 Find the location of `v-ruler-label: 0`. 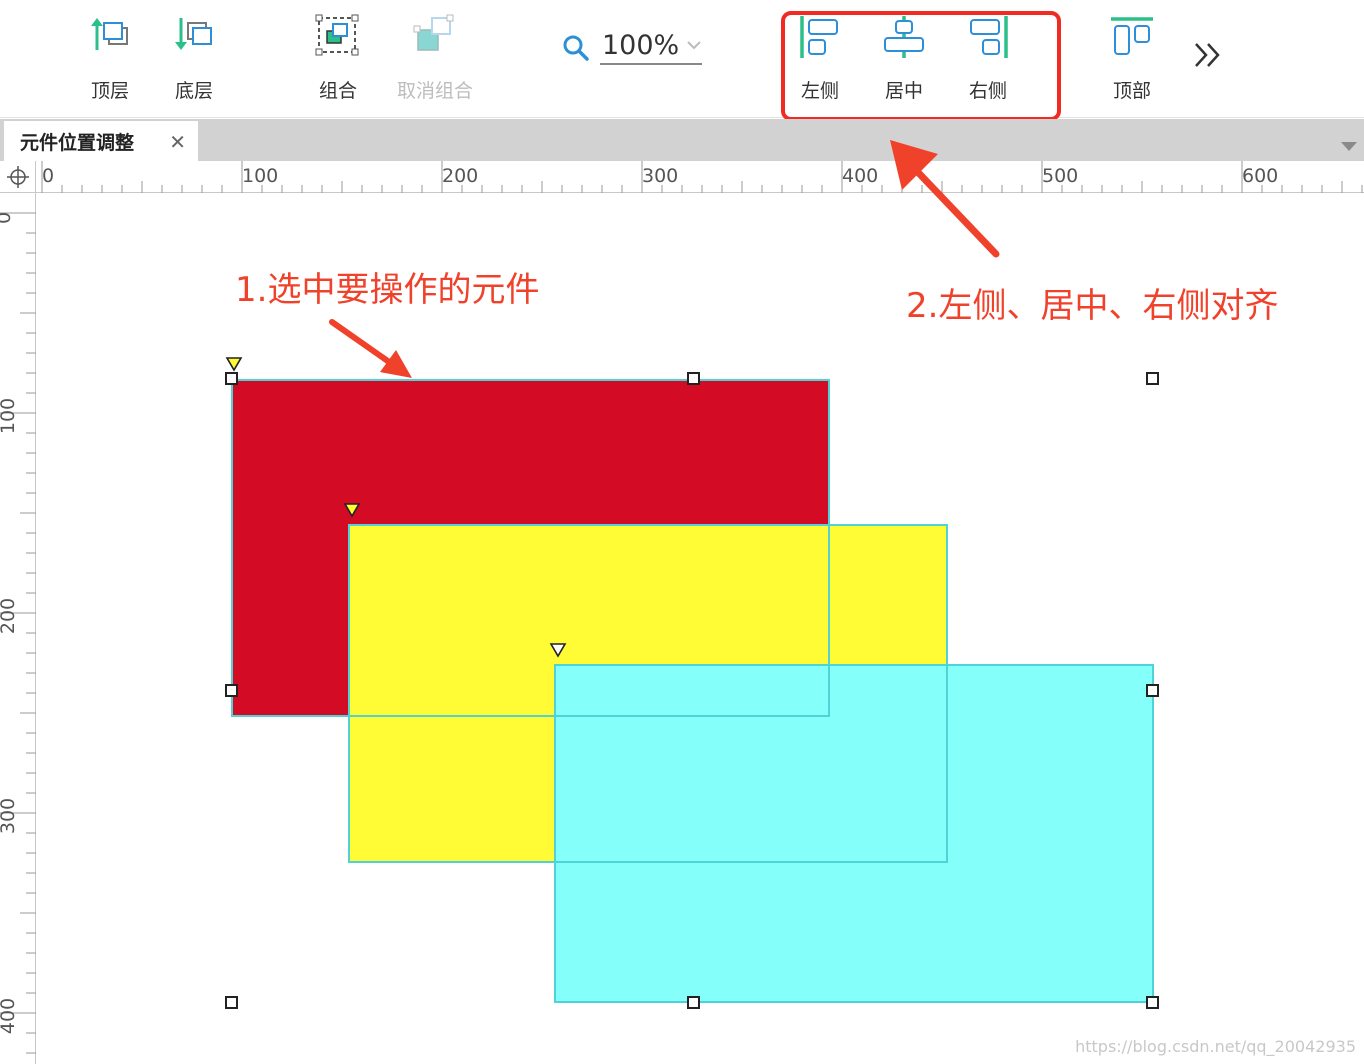

v-ruler-label: 0 is located at coordinates (7, 218).